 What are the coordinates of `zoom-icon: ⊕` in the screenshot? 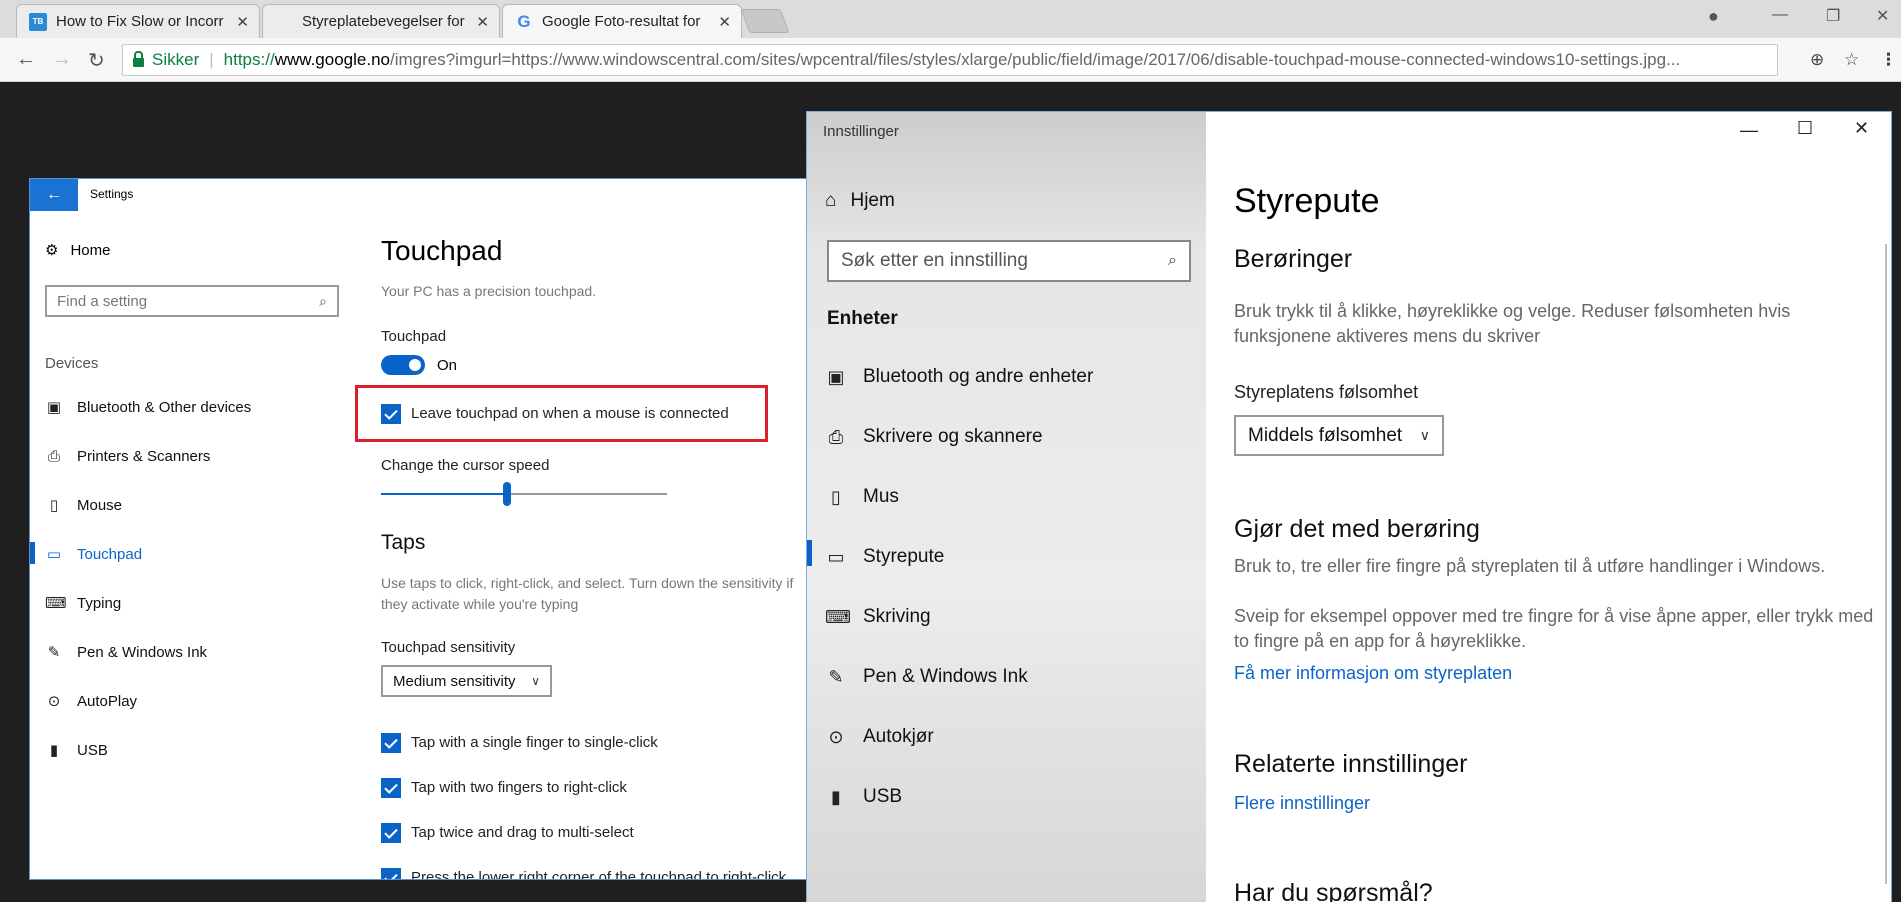 It's located at (1817, 60).